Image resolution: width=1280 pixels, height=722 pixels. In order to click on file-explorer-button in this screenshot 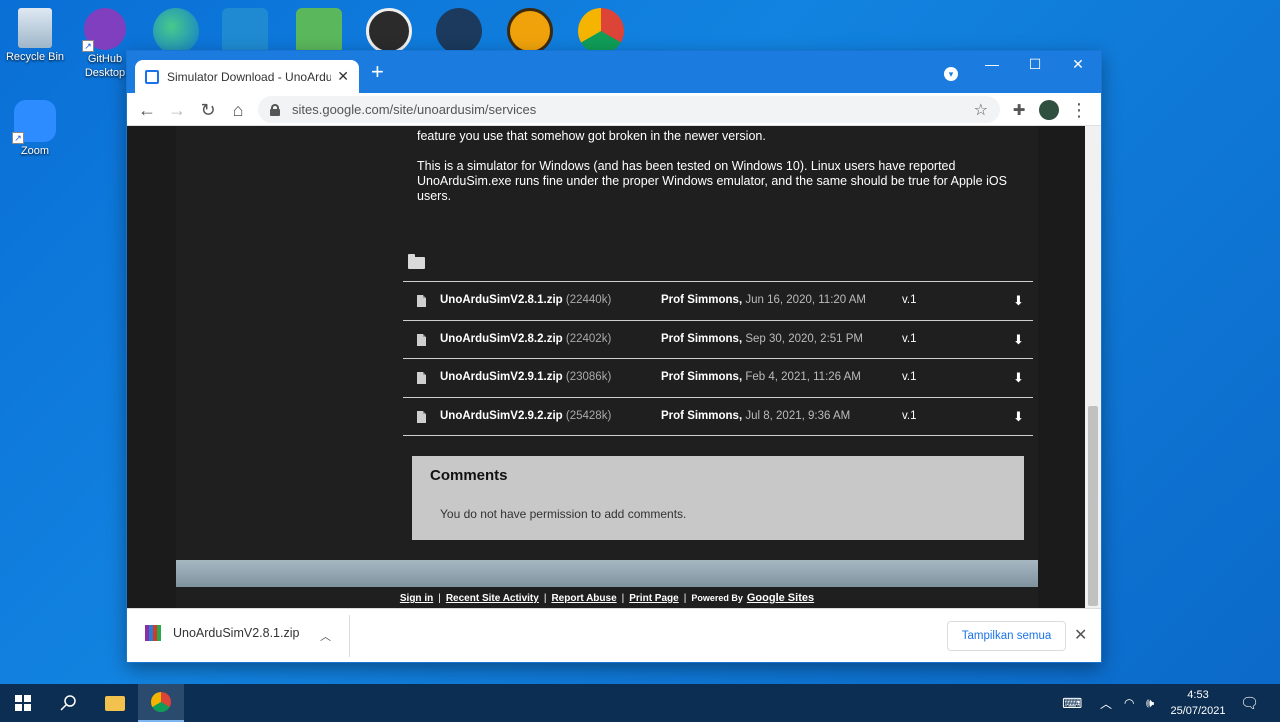, I will do `click(115, 703)`.